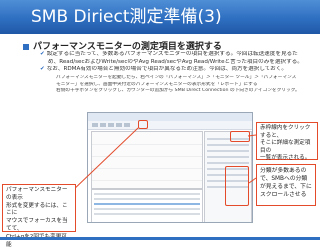 Image resolution: width=320 pixels, height=249 pixels. I want to click on callout-scroll-down: 分類が多数あるの で、SMBへの分類 が見えるまで、下に スクロールさせる, so click(286, 185).